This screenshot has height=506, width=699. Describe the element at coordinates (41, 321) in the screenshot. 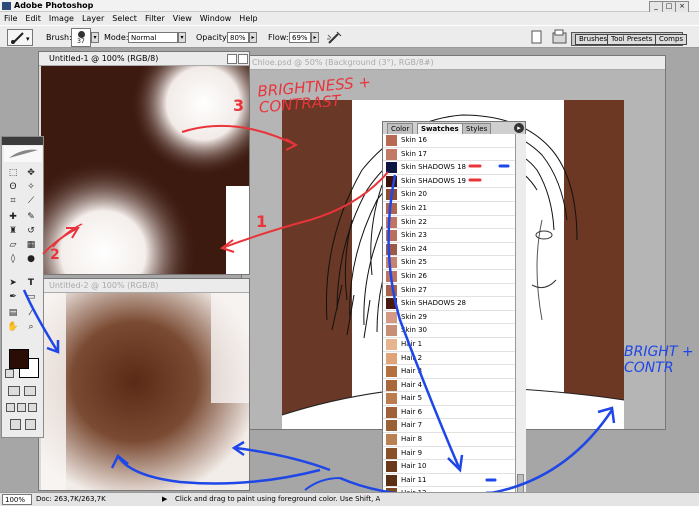

I see `blue-arrow-to-toolbox` at that location.